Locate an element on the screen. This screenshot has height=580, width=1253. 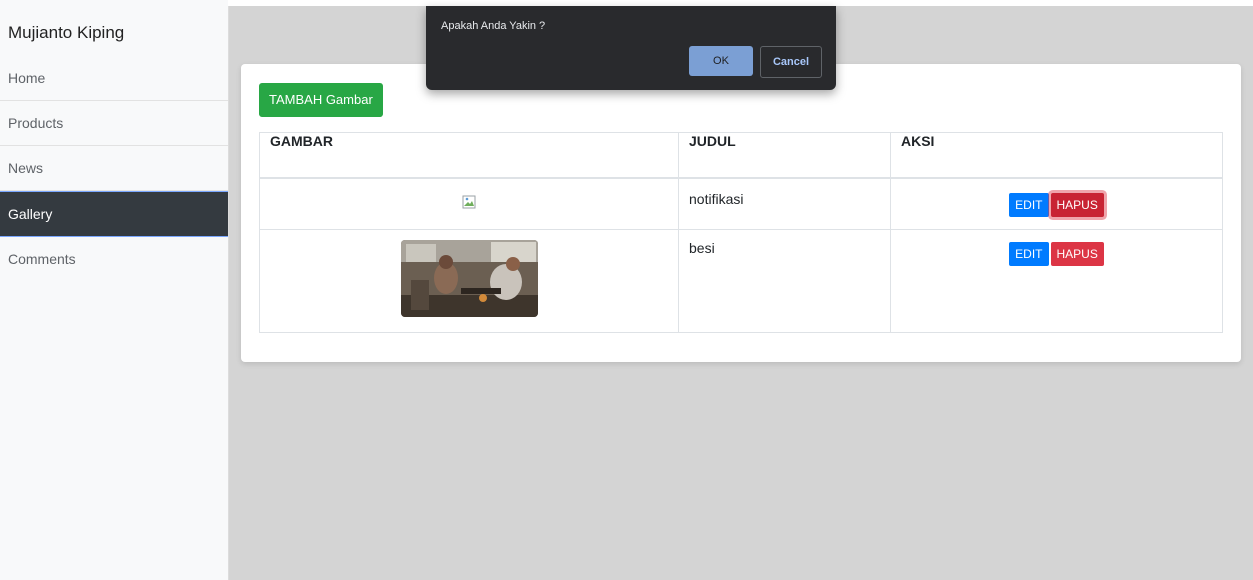
workshop-photo is located at coordinates (469, 278).